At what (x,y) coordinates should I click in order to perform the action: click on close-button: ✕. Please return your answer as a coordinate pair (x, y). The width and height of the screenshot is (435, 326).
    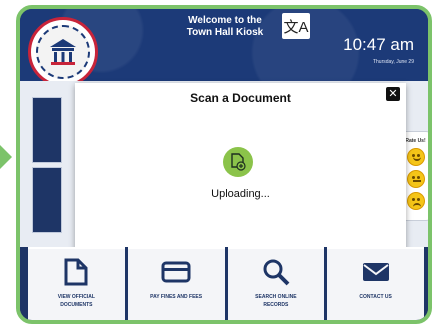
    Looking at the image, I should click on (393, 94).